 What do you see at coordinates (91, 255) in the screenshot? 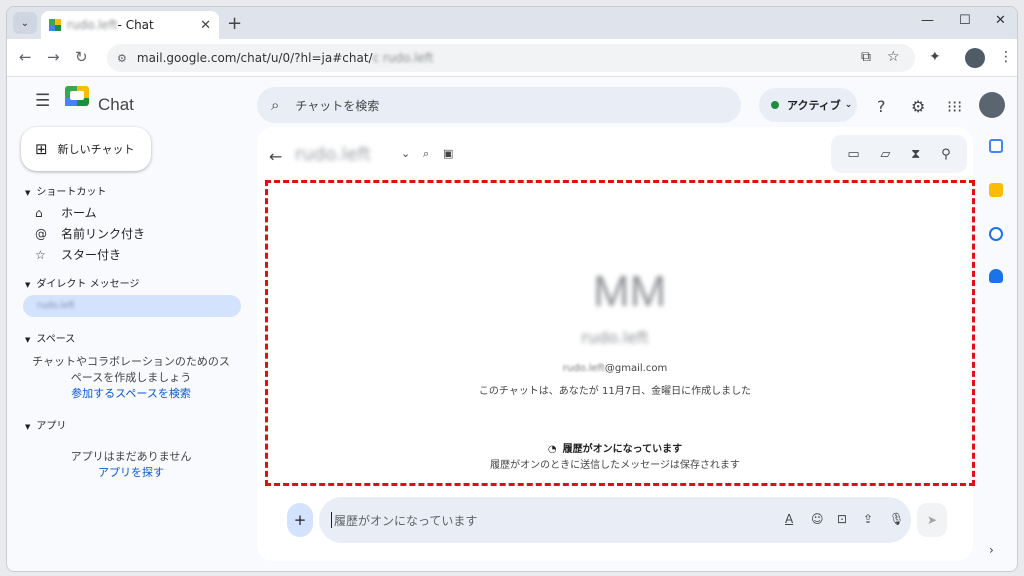
I see `sidebar-item-label: スター付き` at bounding box center [91, 255].